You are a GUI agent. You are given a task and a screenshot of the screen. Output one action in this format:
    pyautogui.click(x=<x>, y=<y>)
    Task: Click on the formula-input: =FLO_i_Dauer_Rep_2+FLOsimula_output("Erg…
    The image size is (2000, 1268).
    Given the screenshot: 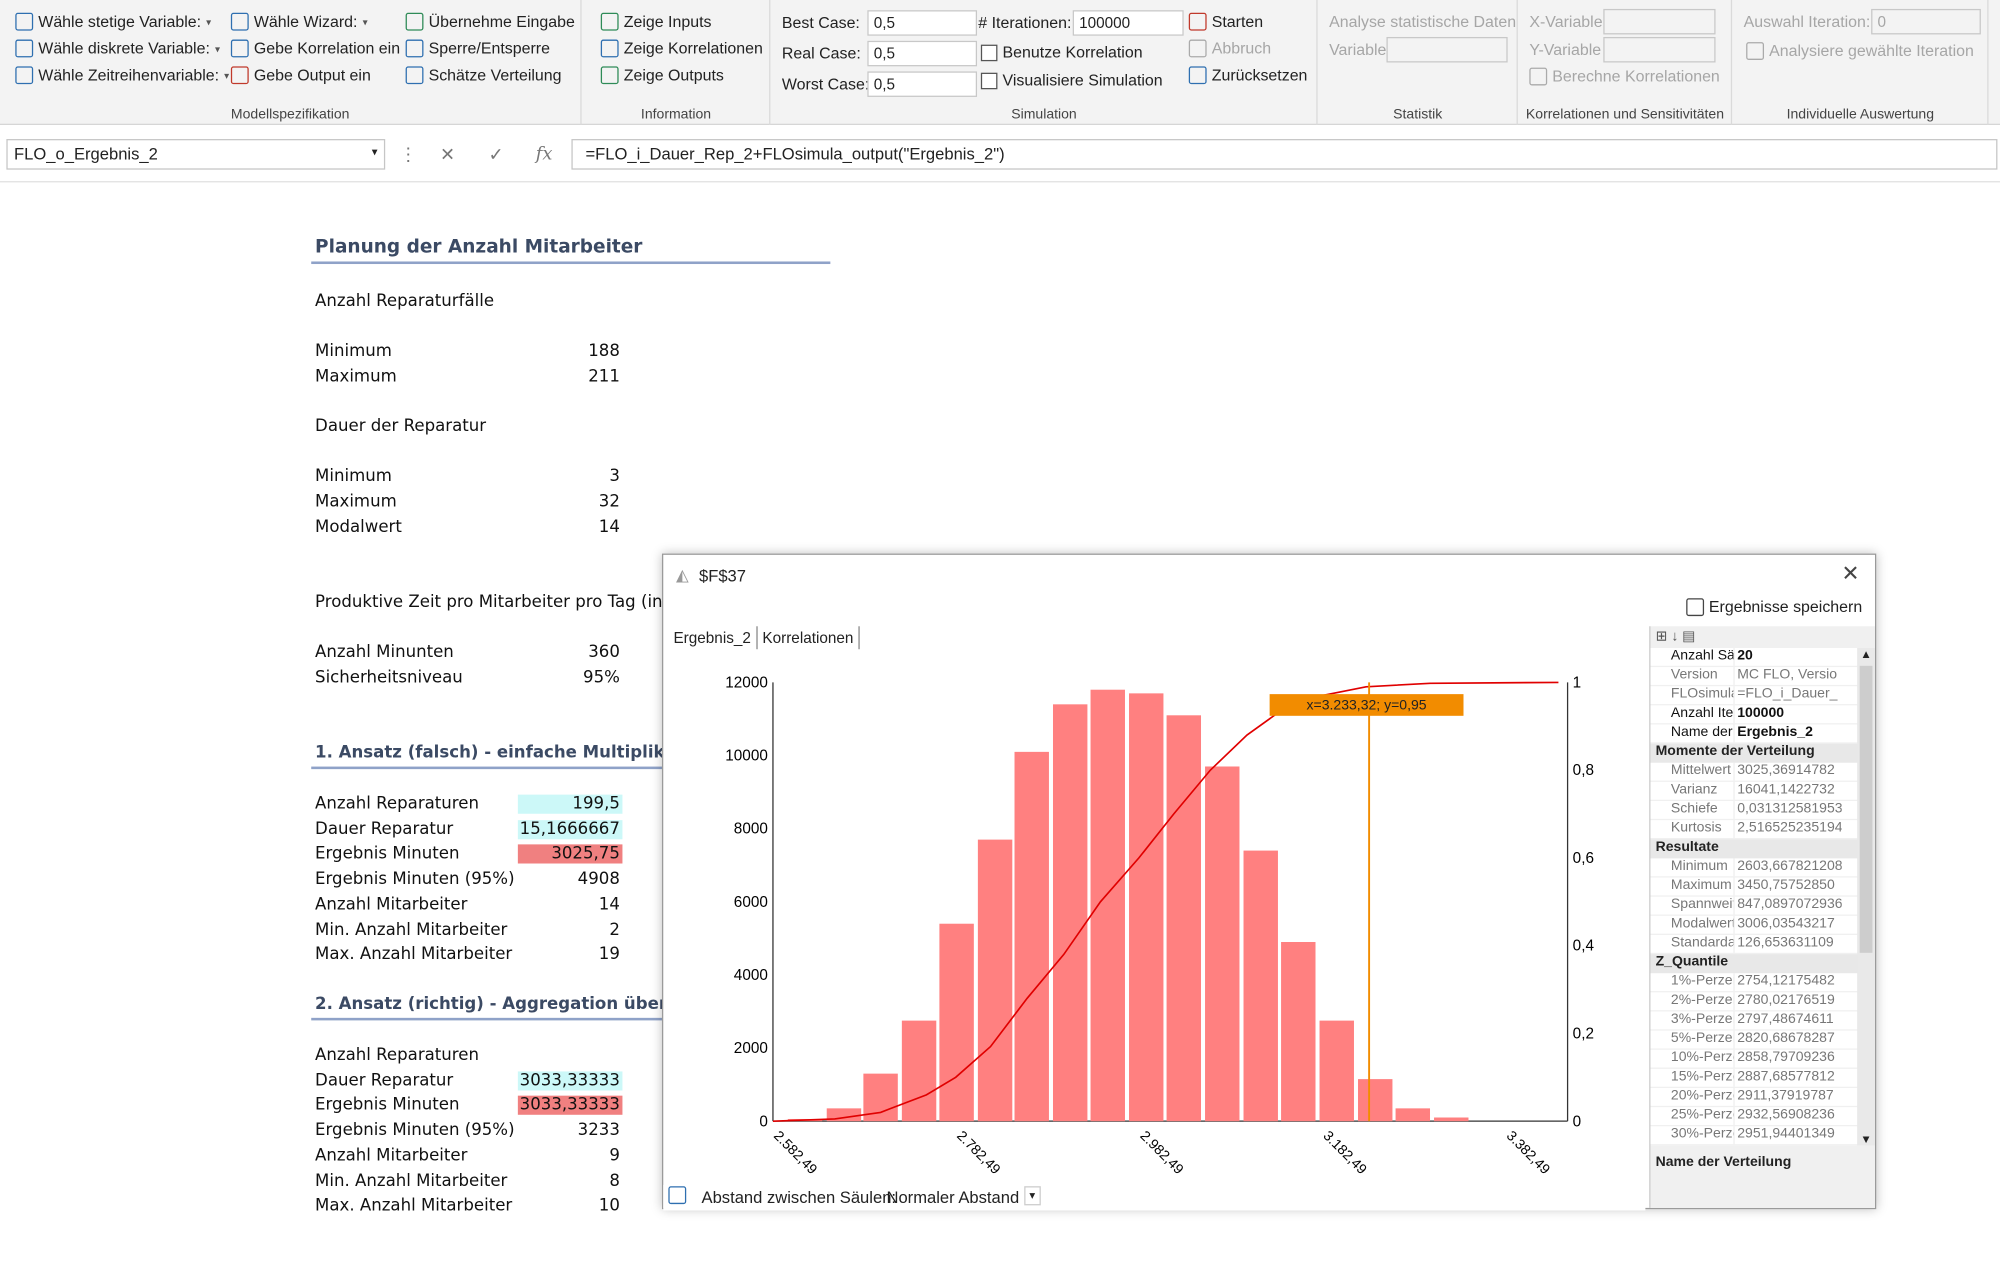 What is the action you would take?
    pyautogui.click(x=1284, y=154)
    